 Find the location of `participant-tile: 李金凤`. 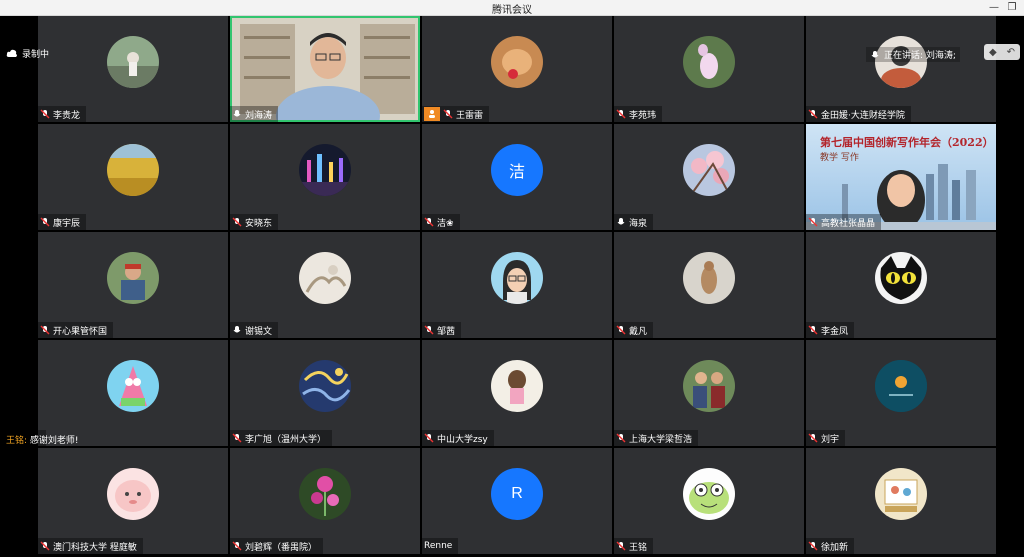

participant-tile: 李金凤 is located at coordinates (901, 285).